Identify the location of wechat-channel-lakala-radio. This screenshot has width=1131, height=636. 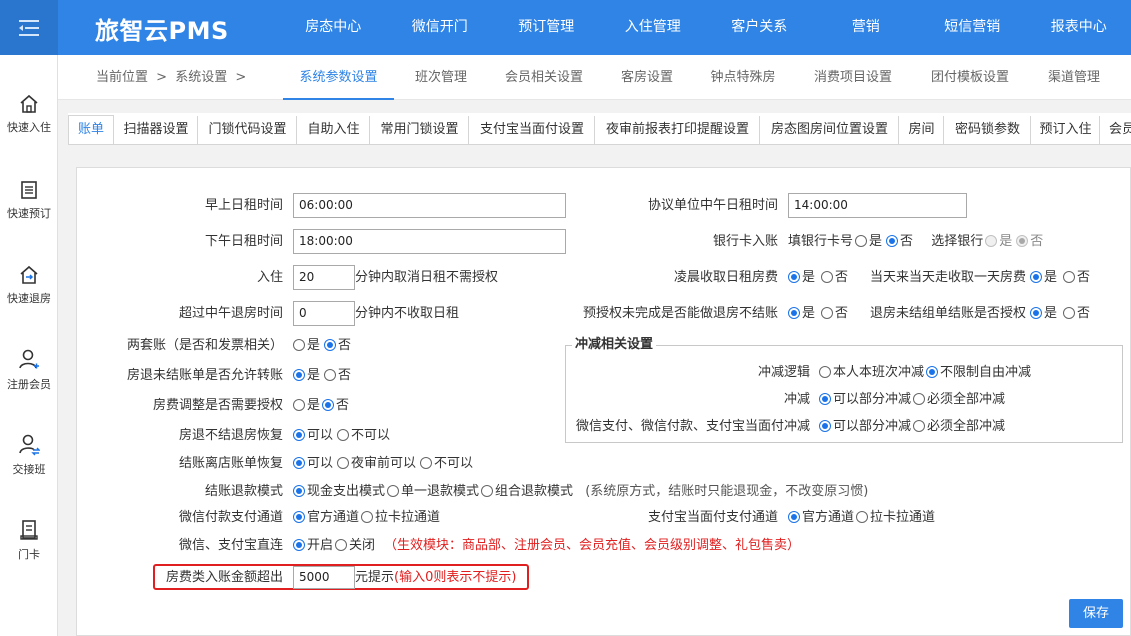
(367, 517).